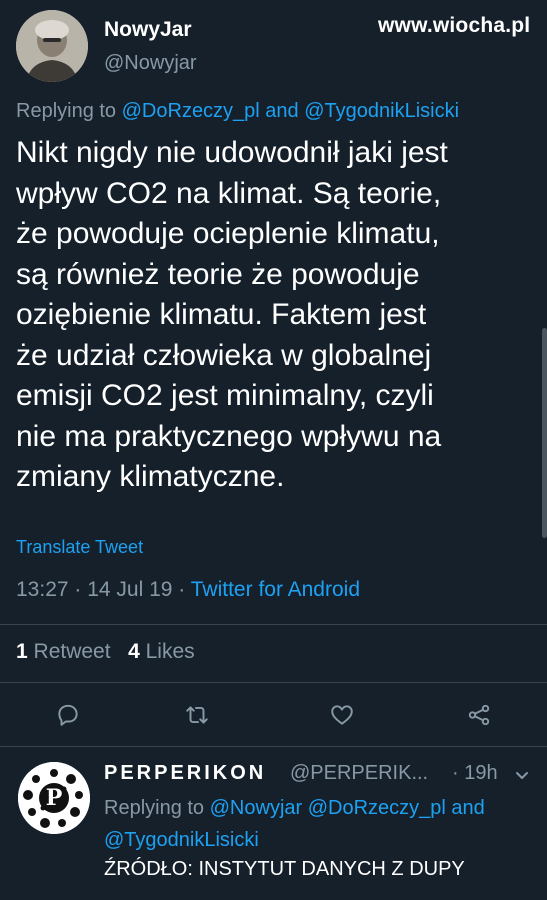 The height and width of the screenshot is (900, 547). Describe the element at coordinates (130, 589) in the screenshot. I see `tweet-date: 14 Jul 19` at that location.